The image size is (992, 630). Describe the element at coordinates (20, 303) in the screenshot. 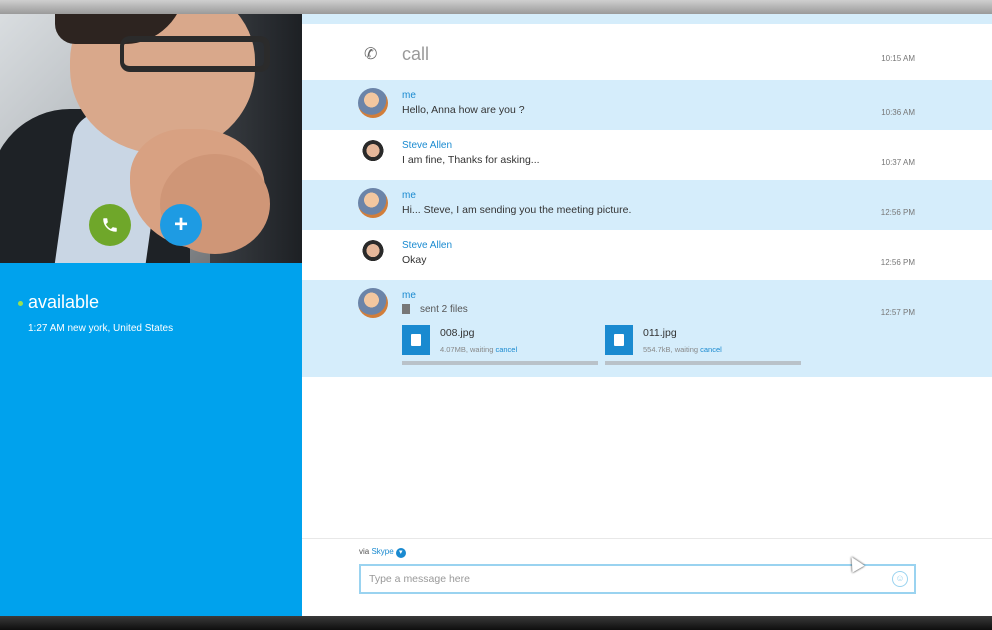

I see `presence-dot-icon` at that location.